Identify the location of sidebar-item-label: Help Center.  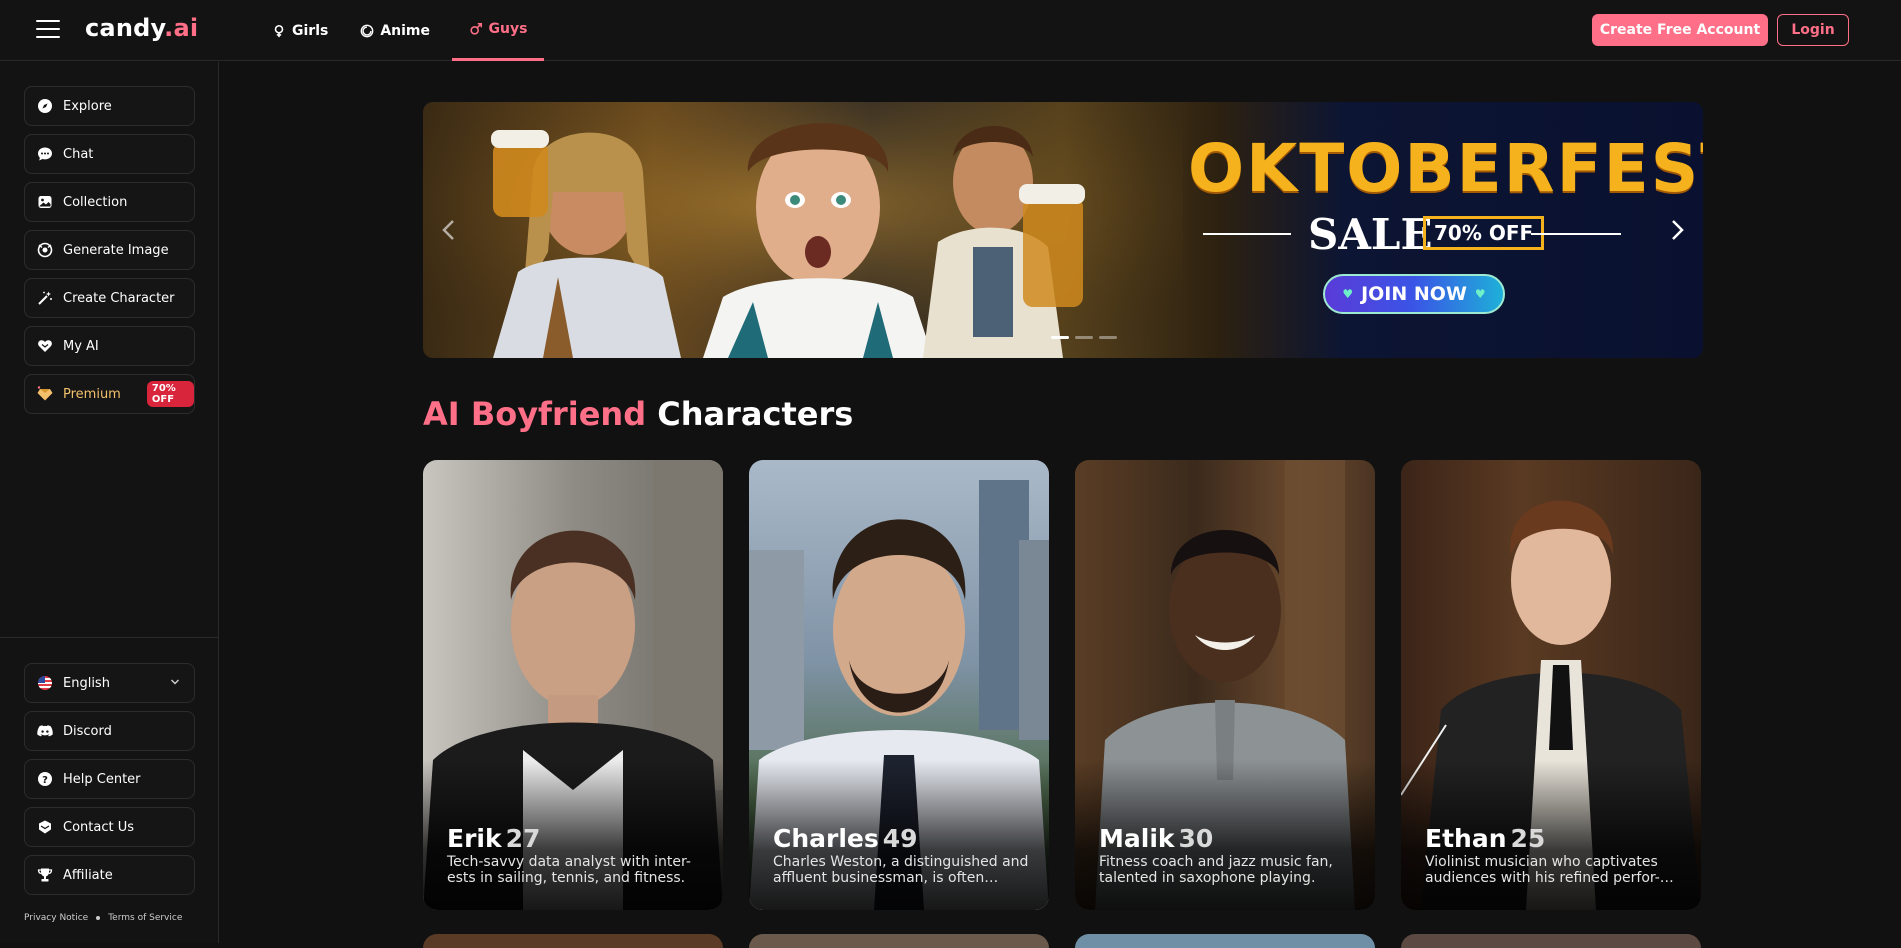
(102, 779).